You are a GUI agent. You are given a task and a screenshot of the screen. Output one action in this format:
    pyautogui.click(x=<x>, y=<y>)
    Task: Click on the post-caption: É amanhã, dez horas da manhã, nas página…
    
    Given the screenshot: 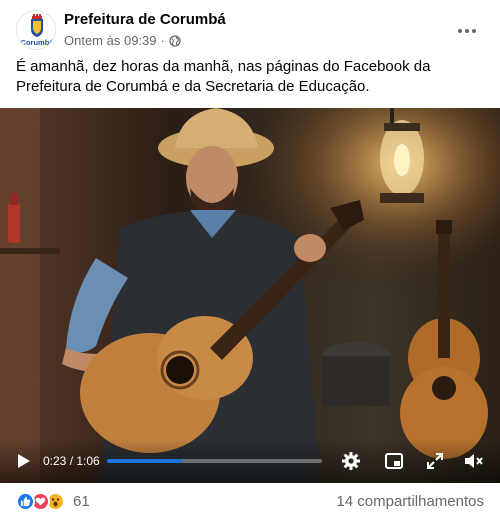 What is the action you would take?
    pyautogui.click(x=223, y=76)
    